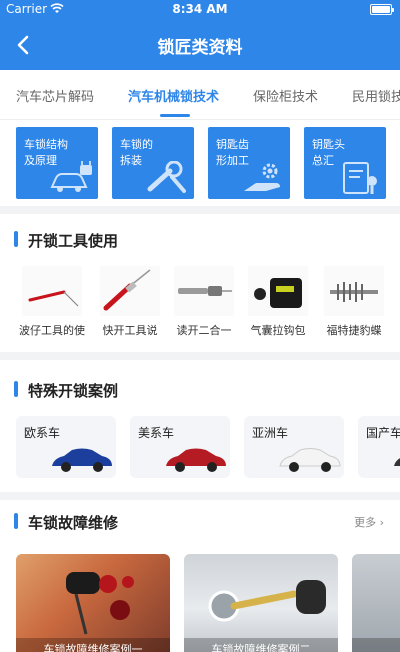 The image size is (400, 652). I want to click on wrench-icon, so click(166, 177).